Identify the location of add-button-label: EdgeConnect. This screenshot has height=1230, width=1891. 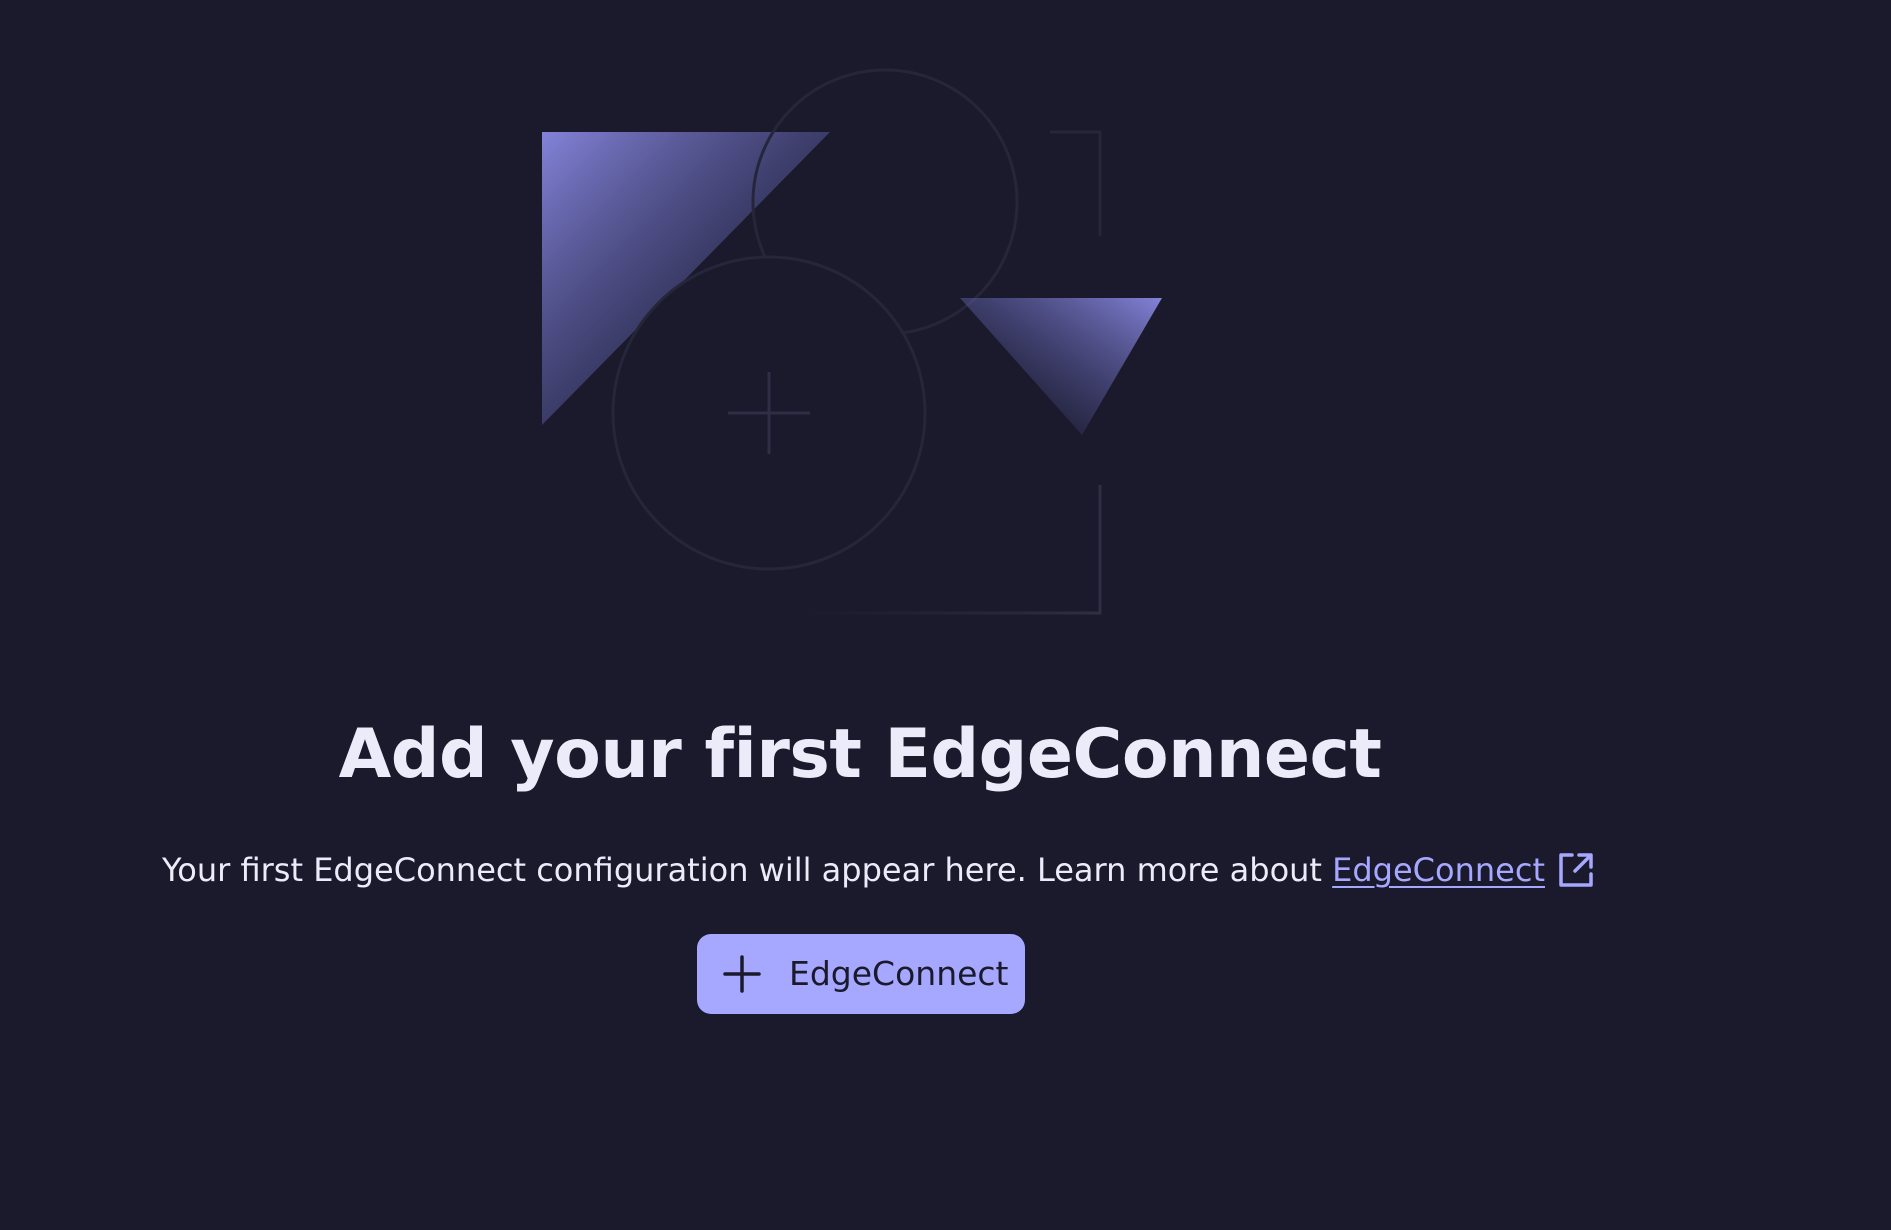
(899, 973).